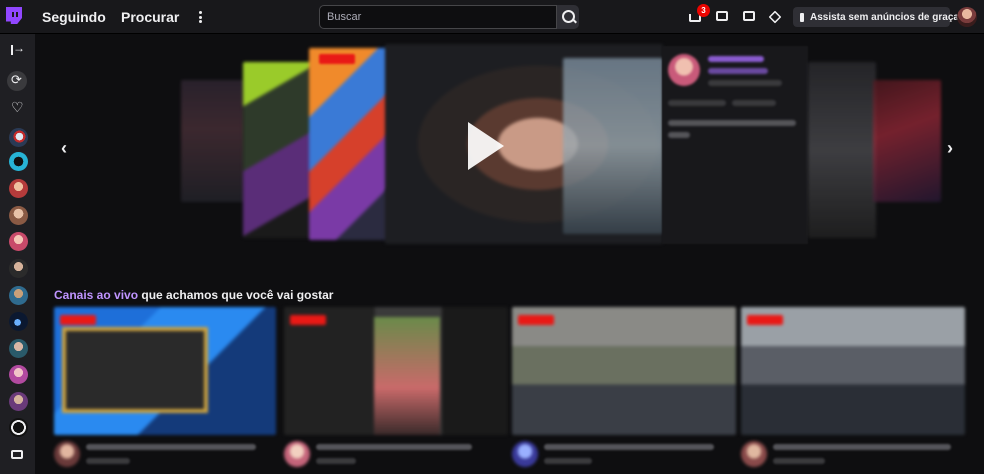 Image resolution: width=984 pixels, height=474 pixels. Describe the element at coordinates (18, 48) in the screenshot. I see `expand-sidebar-icon` at that location.